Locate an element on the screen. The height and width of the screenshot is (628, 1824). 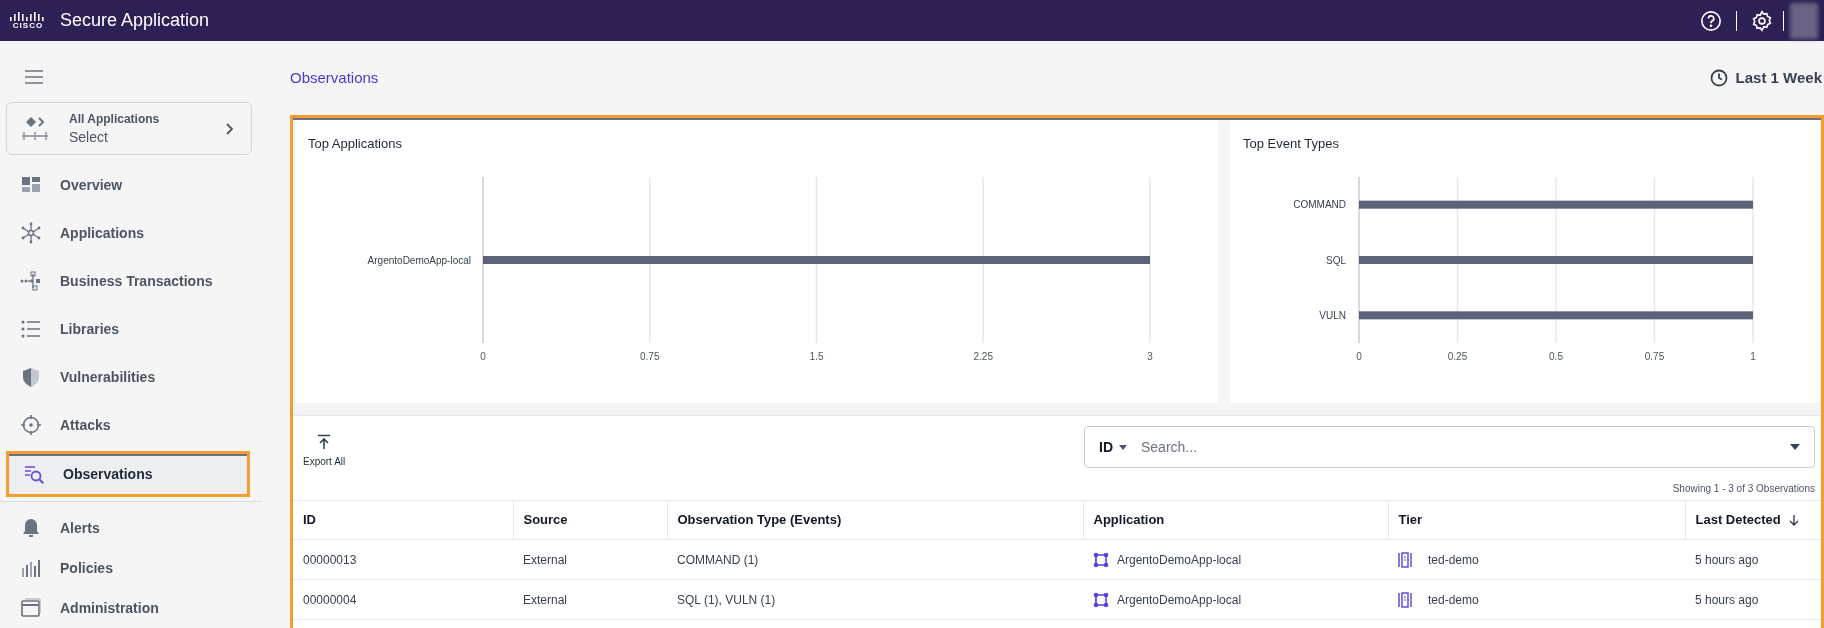
sidebar-item: Alerts is located at coordinates (131, 528).